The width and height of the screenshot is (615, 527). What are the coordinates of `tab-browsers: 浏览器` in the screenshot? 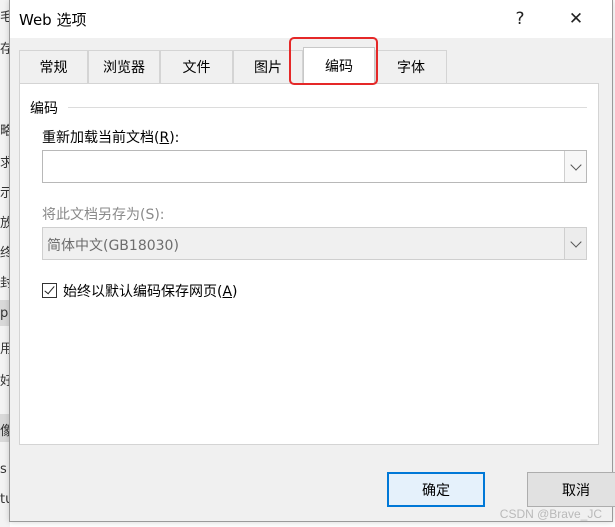 It's located at (124, 66).